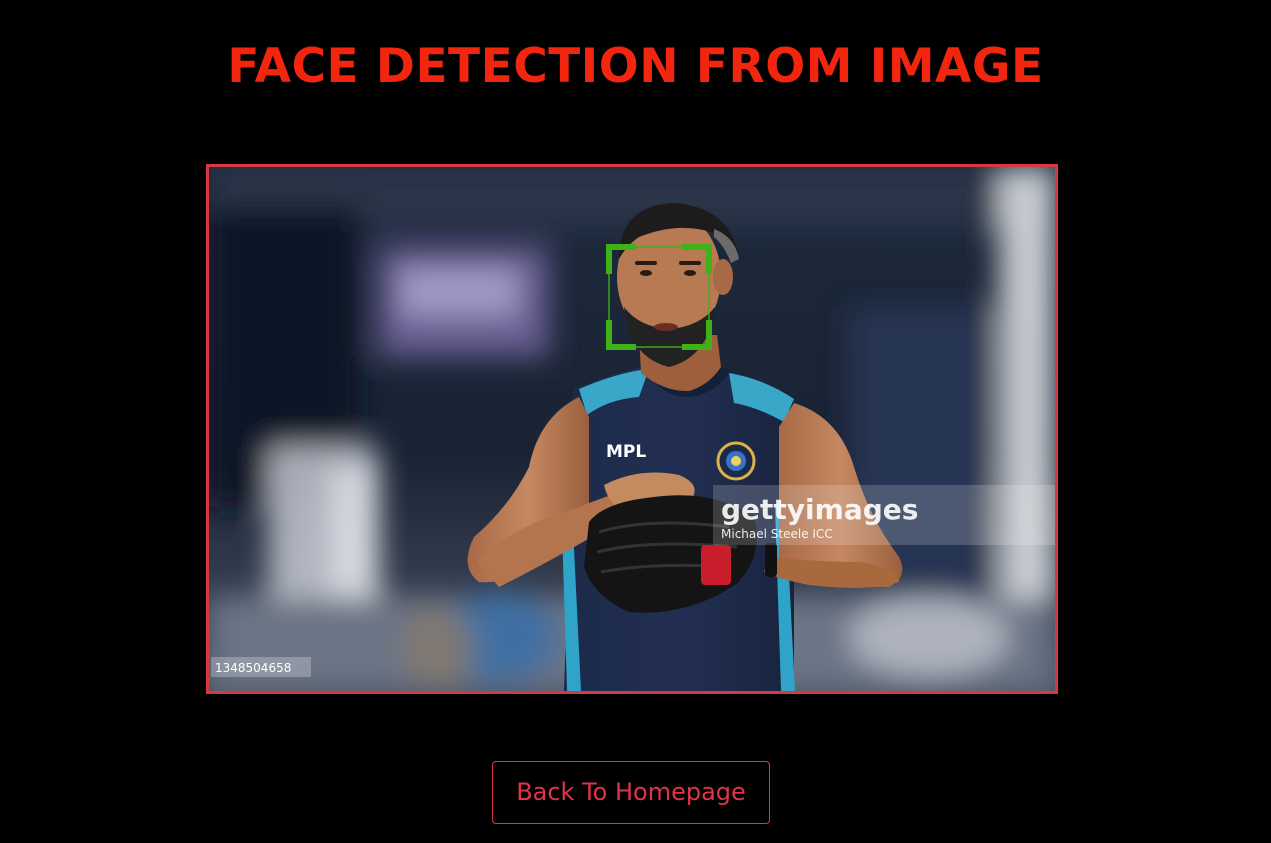 This screenshot has height=843, width=1271. I want to click on image-id-label: 1348504658, so click(253, 668).